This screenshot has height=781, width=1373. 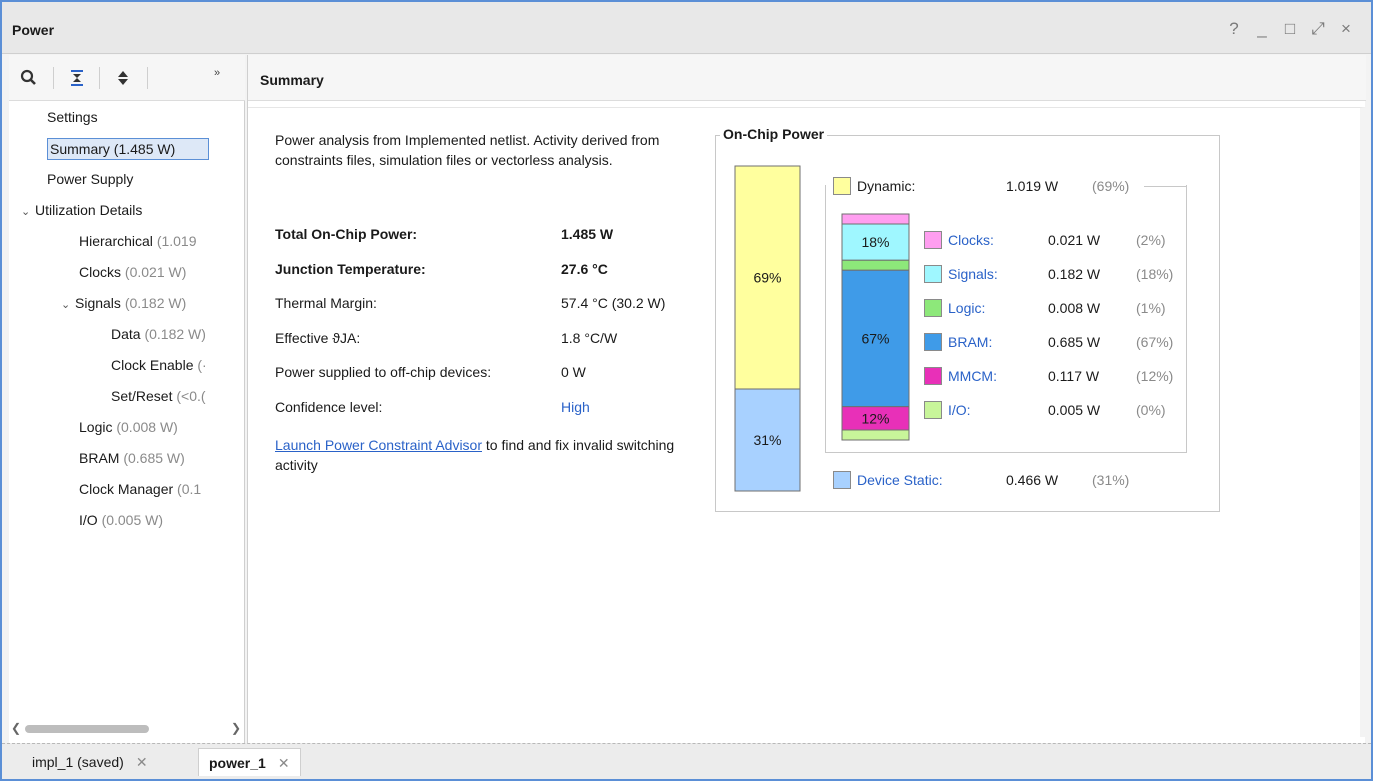 What do you see at coordinates (100, 272) in the screenshot?
I see `tree-item-label: Clocks` at bounding box center [100, 272].